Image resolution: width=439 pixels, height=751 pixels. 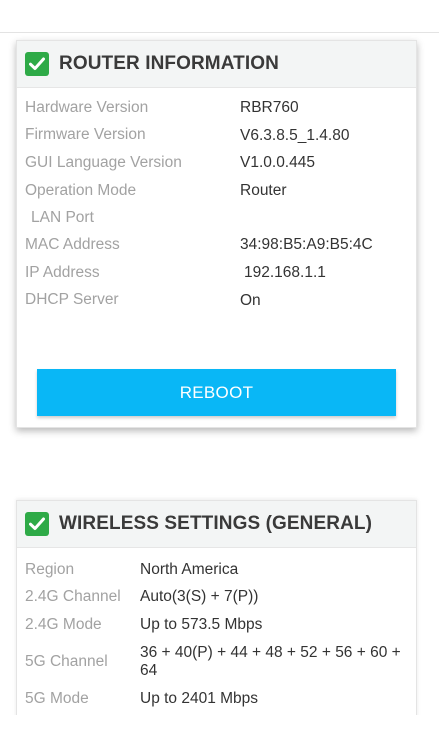 I want to click on hardware-version-label: Hardware Version, so click(x=87, y=107).